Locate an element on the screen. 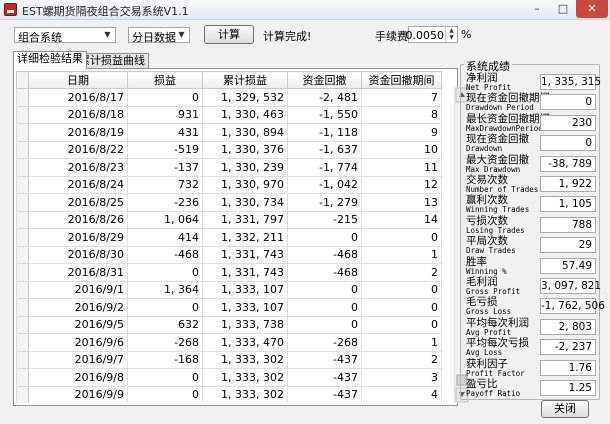 This screenshot has height=424, width=610. table-row: 2016/8/18 931 1, 330, 463 -1, 550 8 is located at coordinates (229, 114).